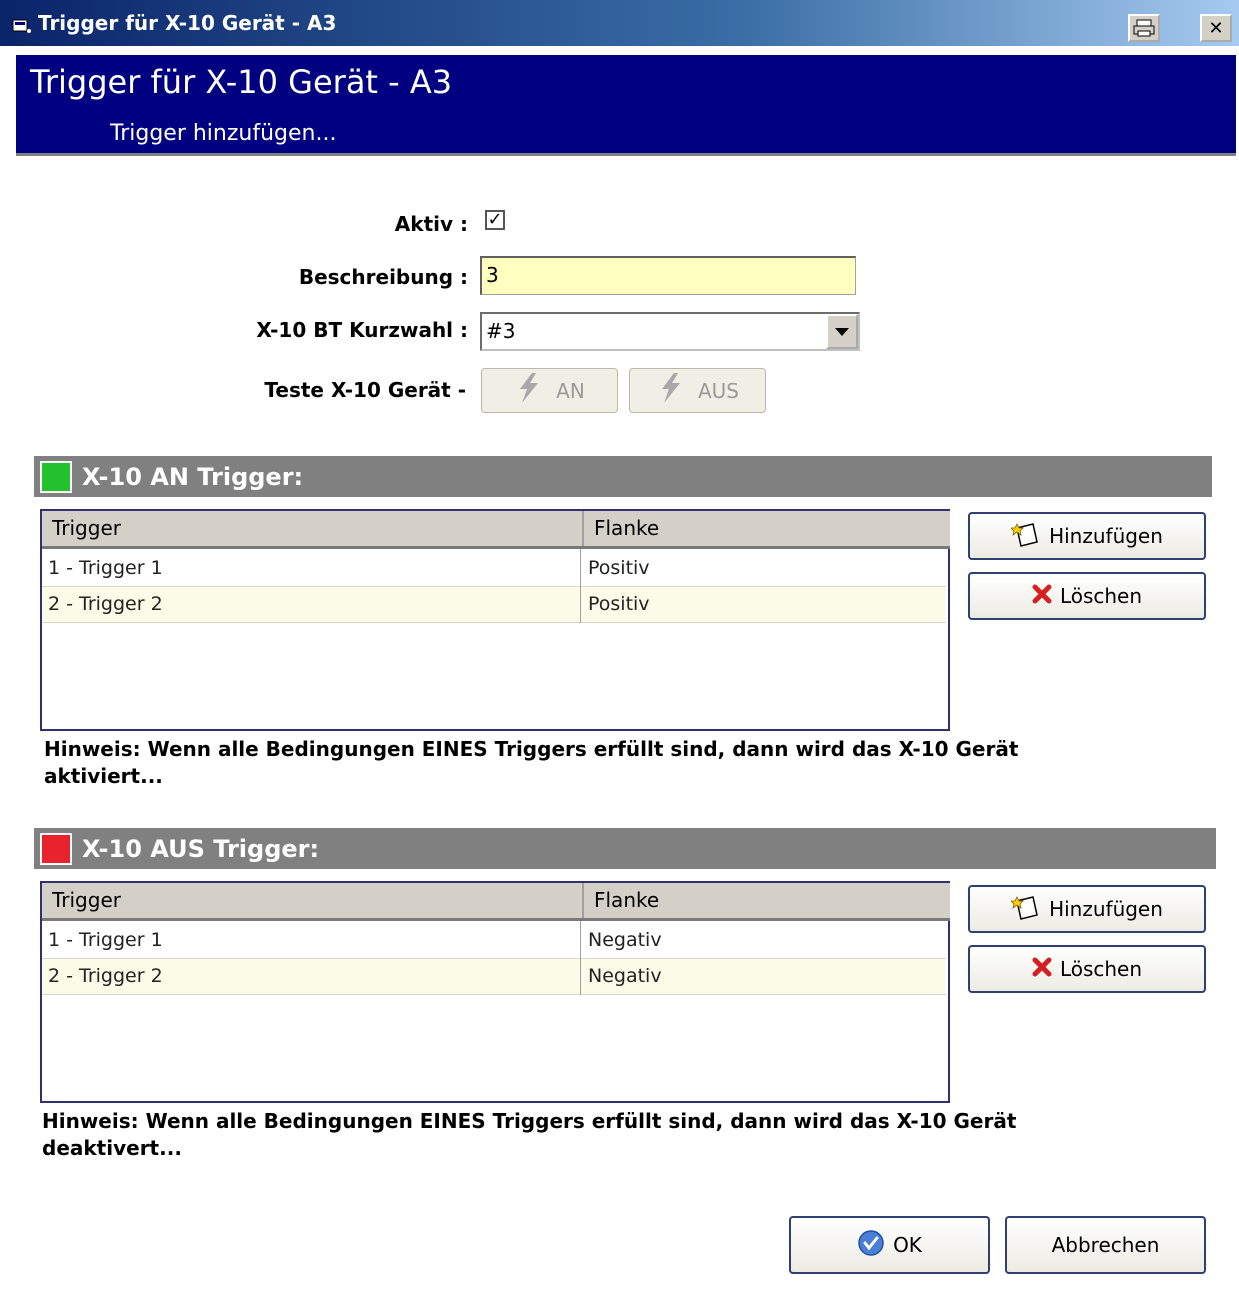  I want to click on off-add-button: Hinzufügen, so click(1087, 909).